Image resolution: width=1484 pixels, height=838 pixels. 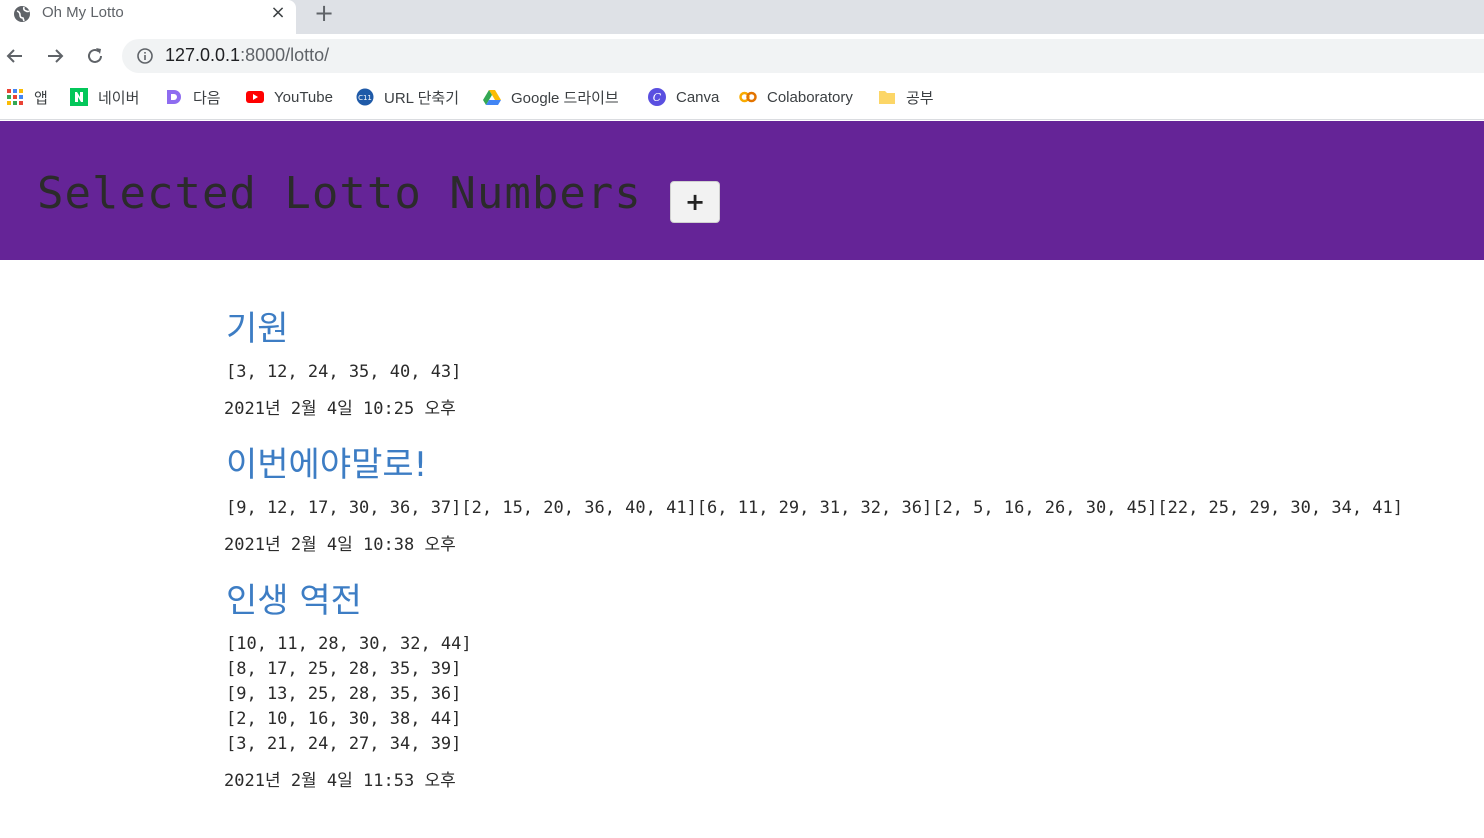 What do you see at coordinates (22, 14) in the screenshot?
I see `globe-icon` at bounding box center [22, 14].